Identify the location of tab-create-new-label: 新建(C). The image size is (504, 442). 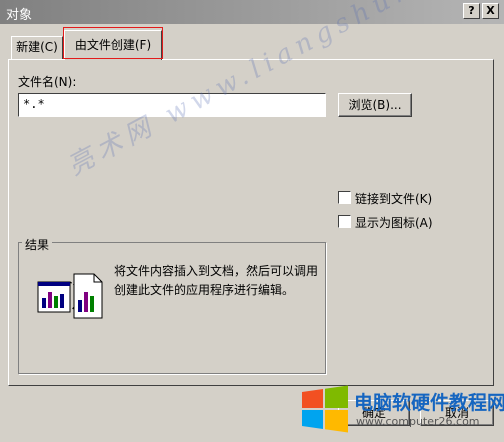
(37, 47).